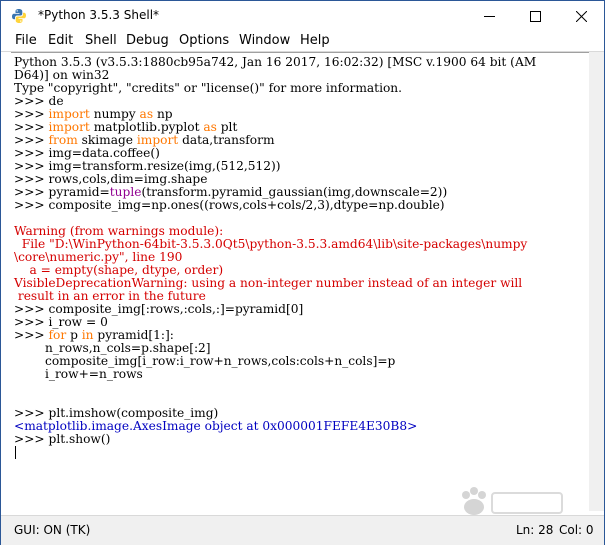 This screenshot has width=605, height=545. I want to click on menu-help: Help, so click(315, 40).